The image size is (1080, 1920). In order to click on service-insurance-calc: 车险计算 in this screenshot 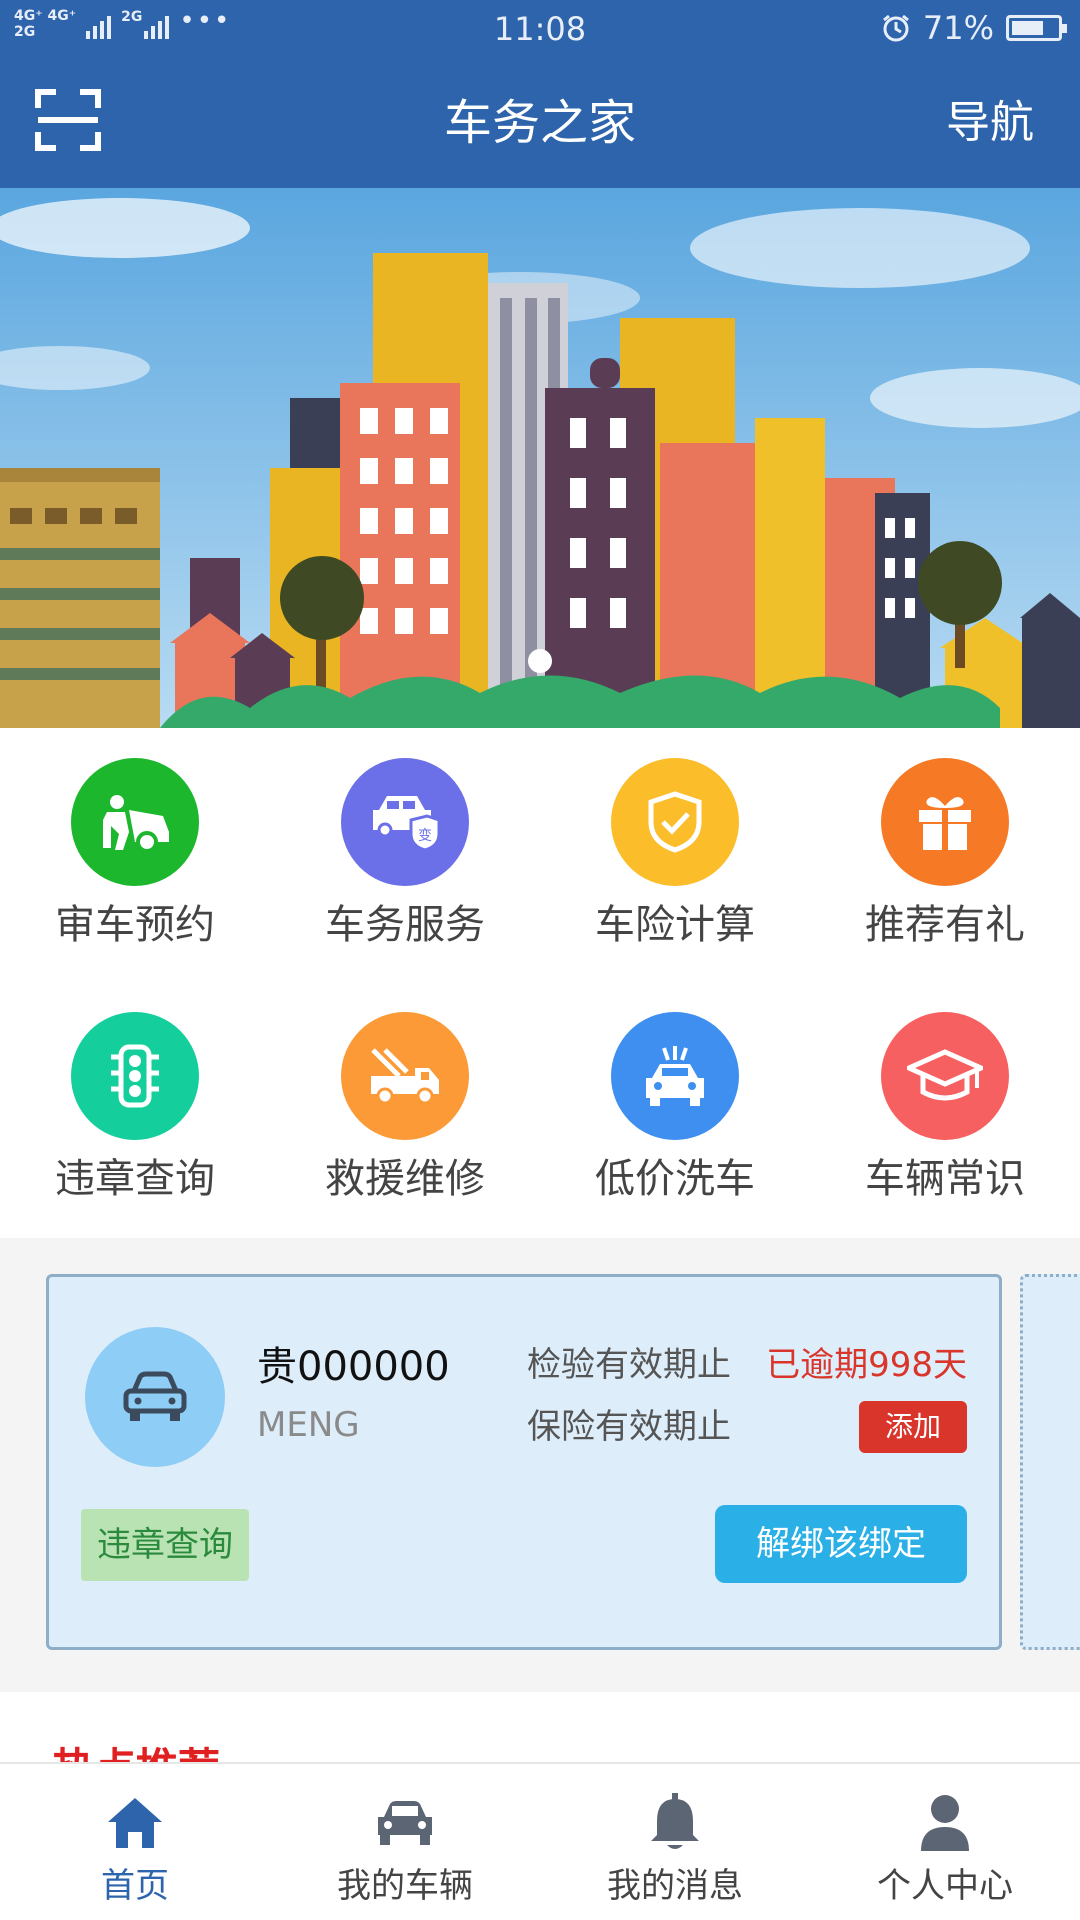, I will do `click(675, 854)`.